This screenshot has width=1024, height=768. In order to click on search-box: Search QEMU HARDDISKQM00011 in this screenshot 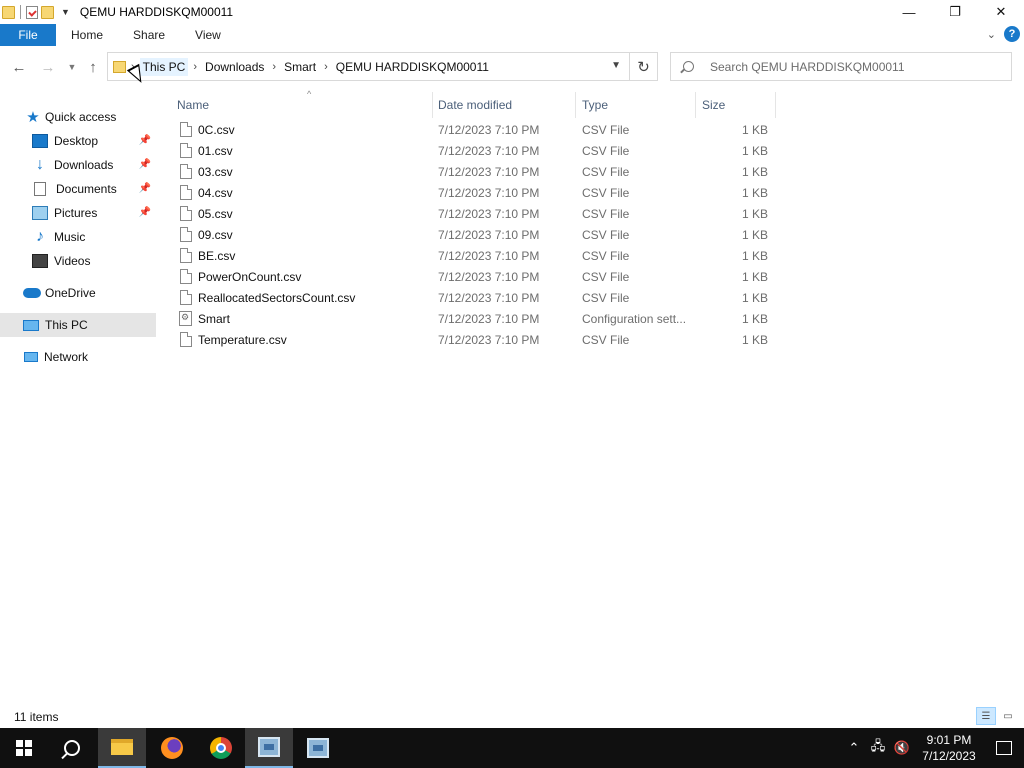, I will do `click(841, 66)`.